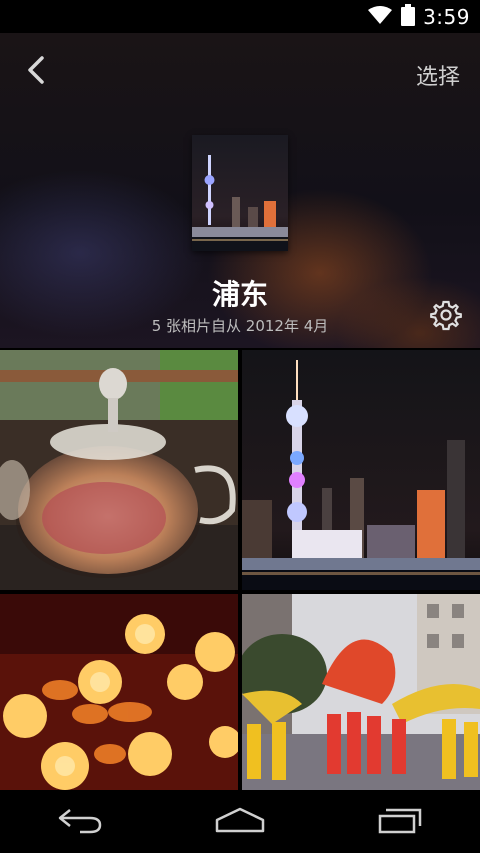  I want to click on album-title: 浦东, so click(239, 294).